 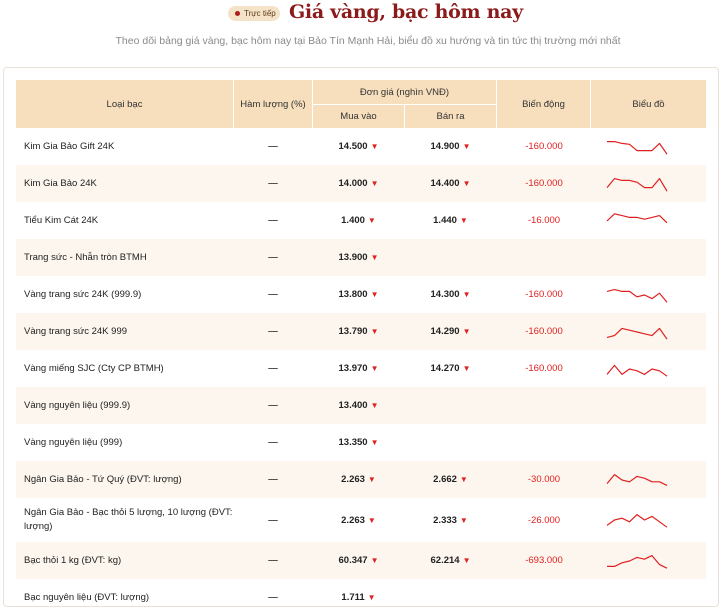 What do you see at coordinates (353, 520) in the screenshot?
I see `cell-buy-text: 2.263` at bounding box center [353, 520].